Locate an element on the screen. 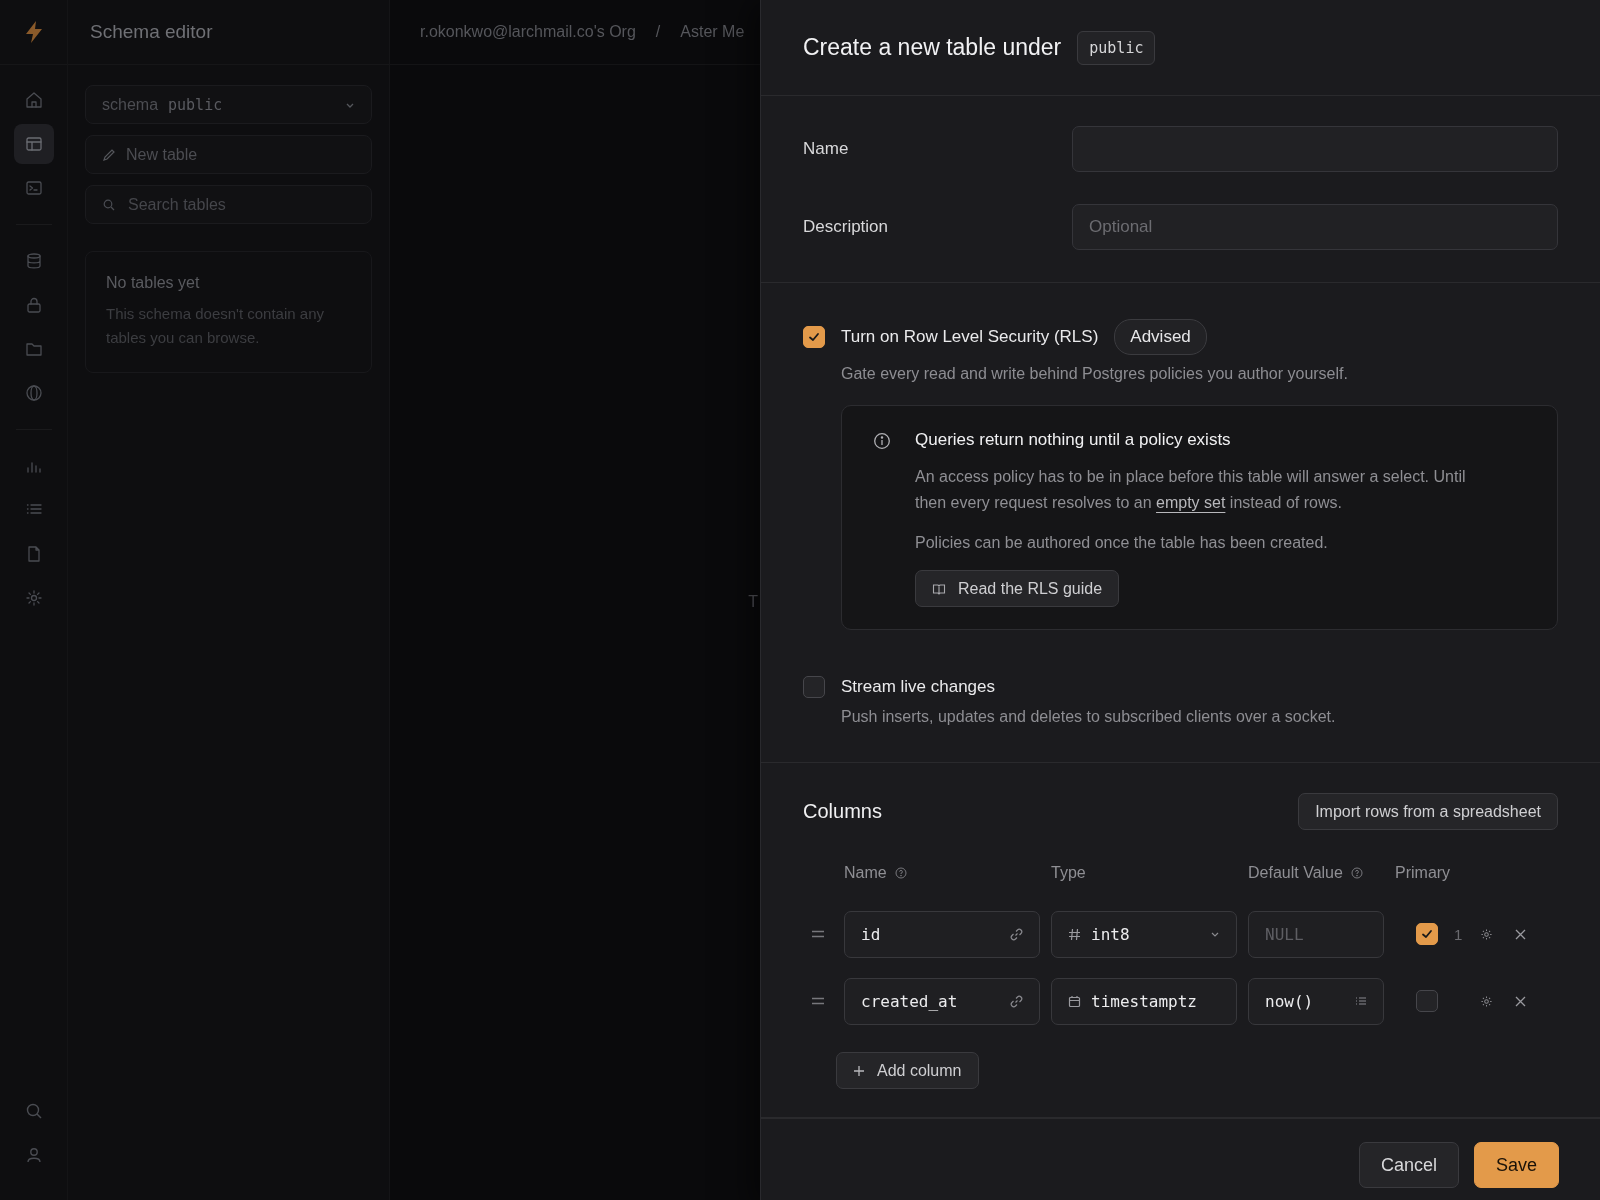 This screenshot has width=1600, height=1200. hash-icon is located at coordinates (1074, 934).